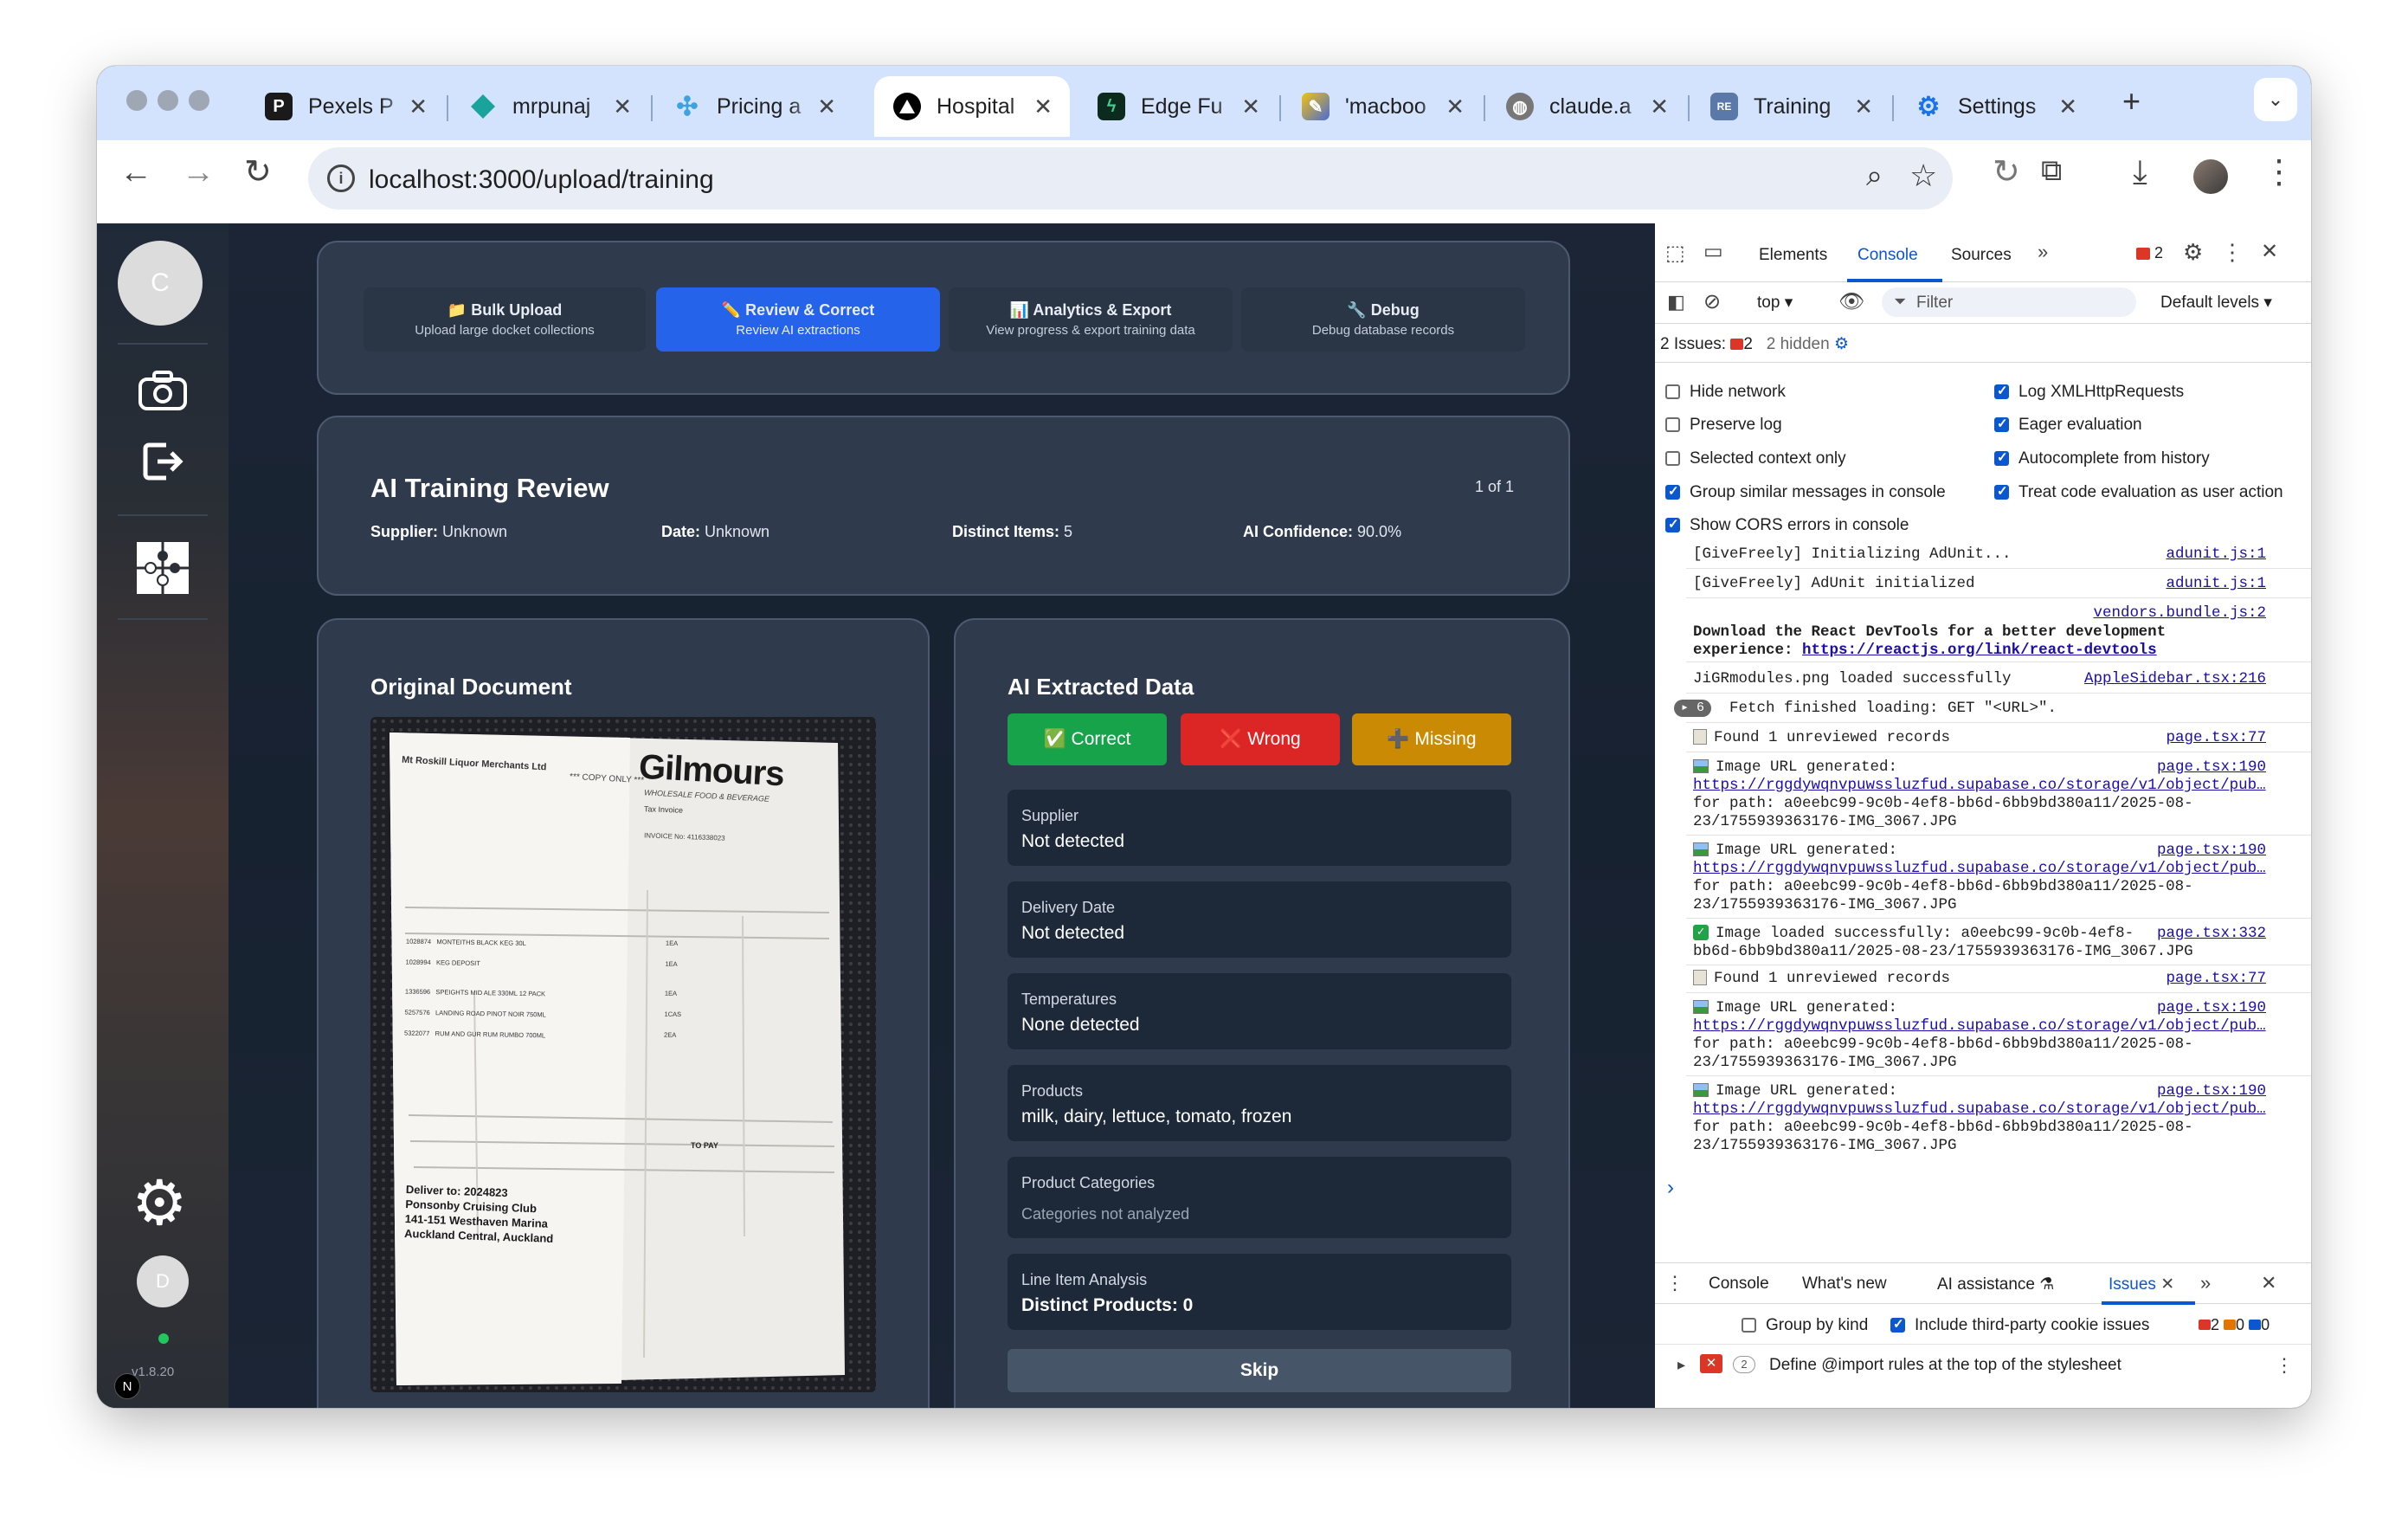  Describe the element at coordinates (2216, 583) in the screenshot. I see `source-link: adunit.js:1` at that location.